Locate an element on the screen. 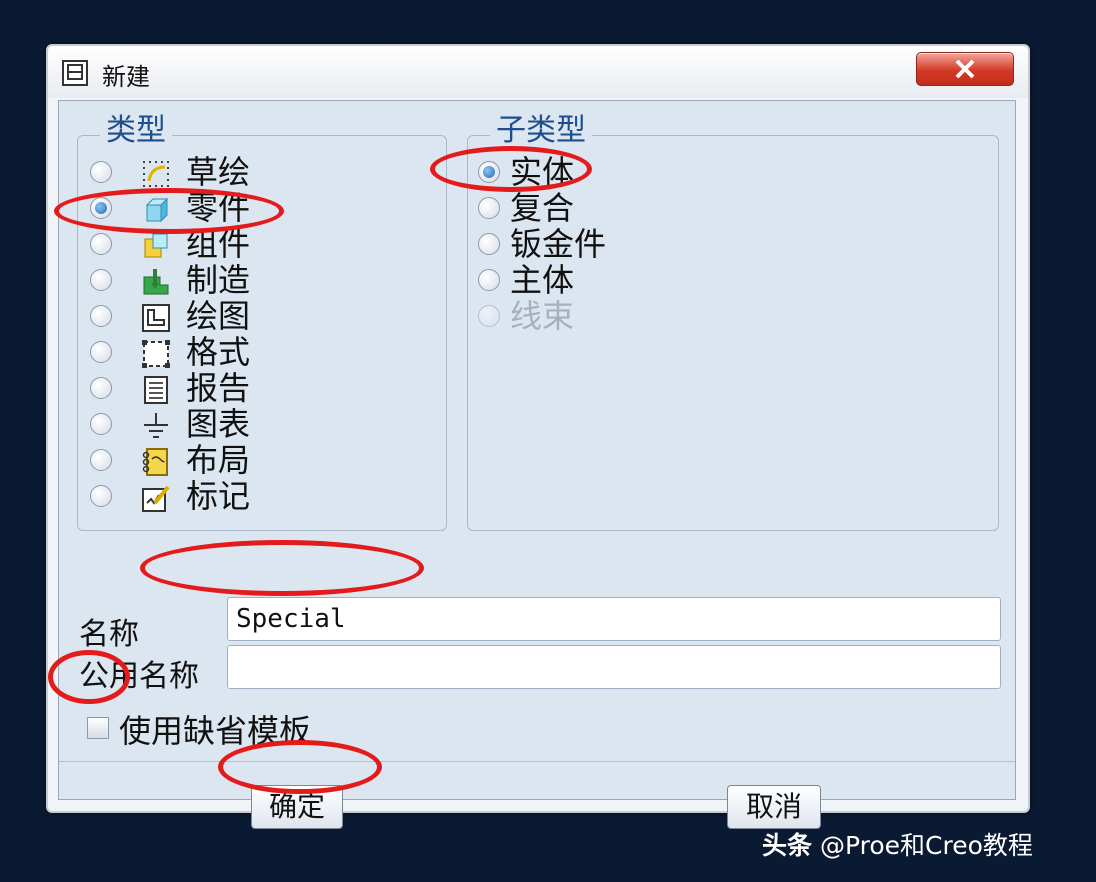  close-button is located at coordinates (965, 69).